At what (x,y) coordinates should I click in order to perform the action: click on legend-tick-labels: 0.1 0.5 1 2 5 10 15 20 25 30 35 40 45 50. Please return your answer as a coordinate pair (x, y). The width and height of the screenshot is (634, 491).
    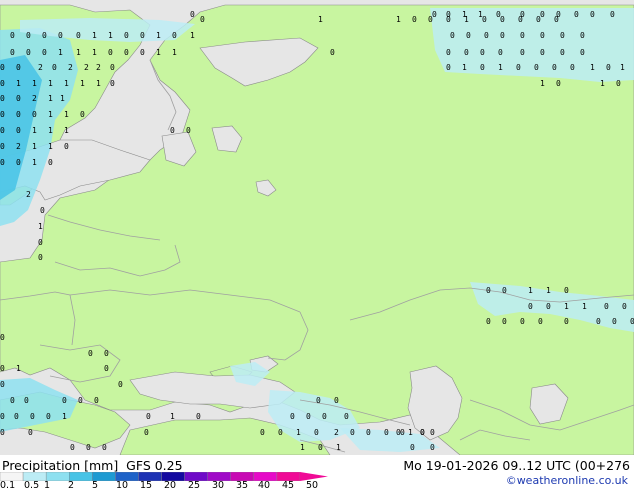
    Looking at the image, I should click on (165, 485).